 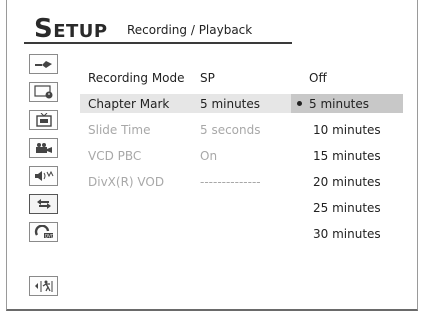 I want to click on recording-playback-arrows-icon, so click(x=44, y=204).